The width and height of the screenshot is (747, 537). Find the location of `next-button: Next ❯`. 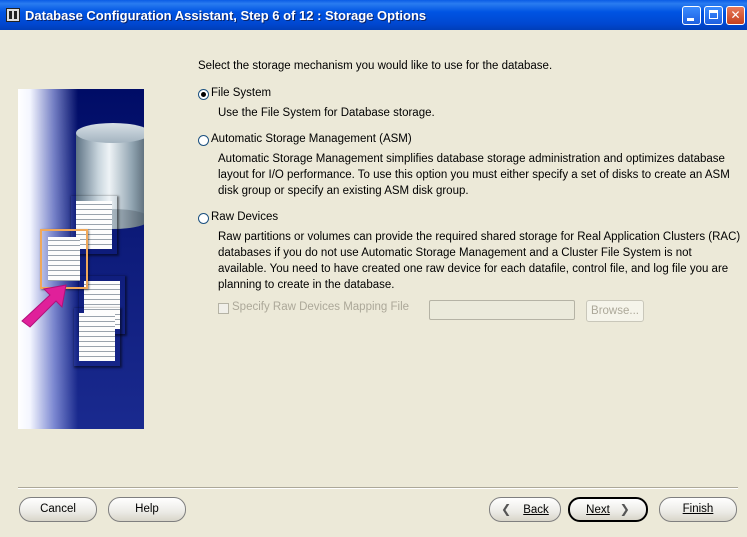

next-button: Next ❯ is located at coordinates (608, 509).